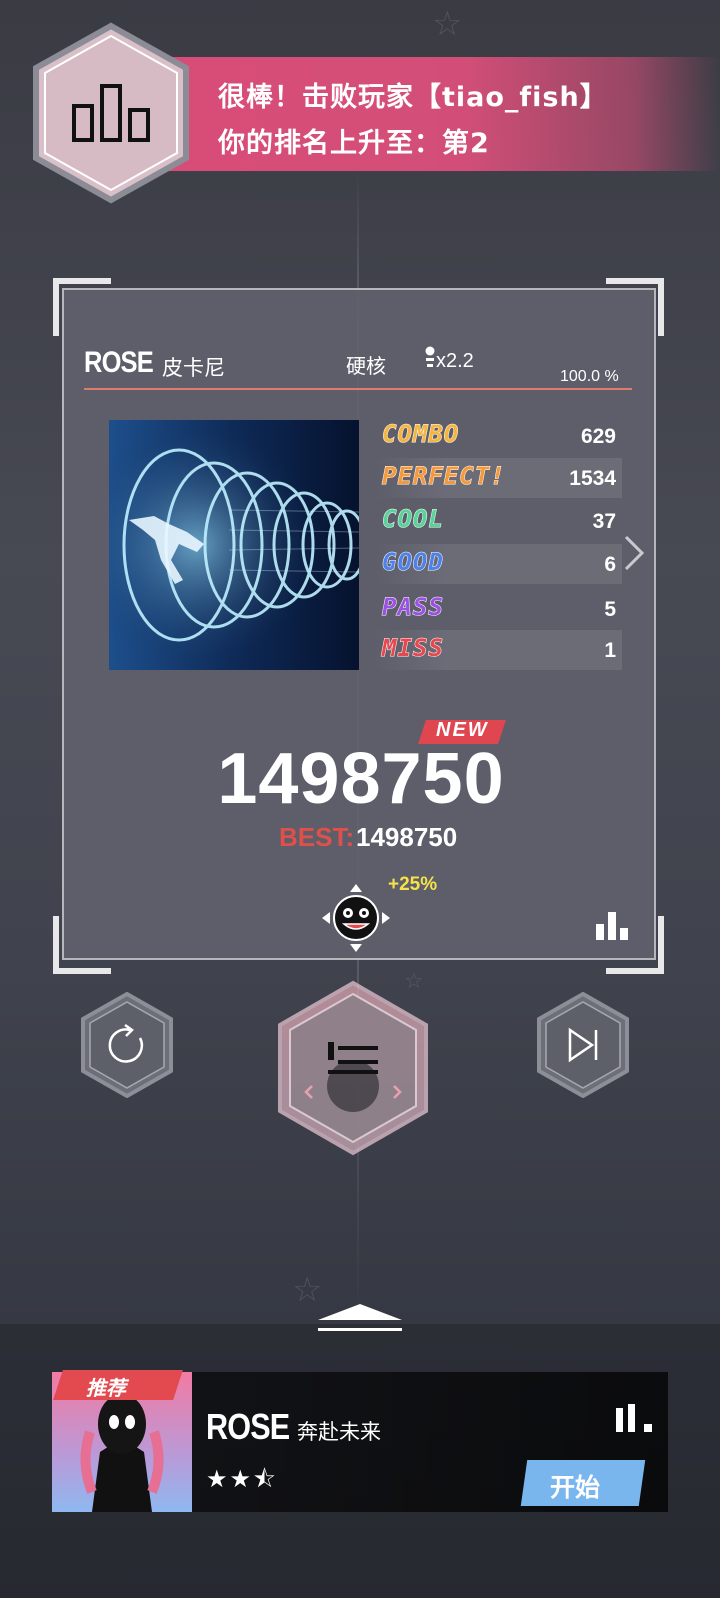 The width and height of the screenshot is (720, 1598). I want to click on chevron-right-icon, so click(634, 553).